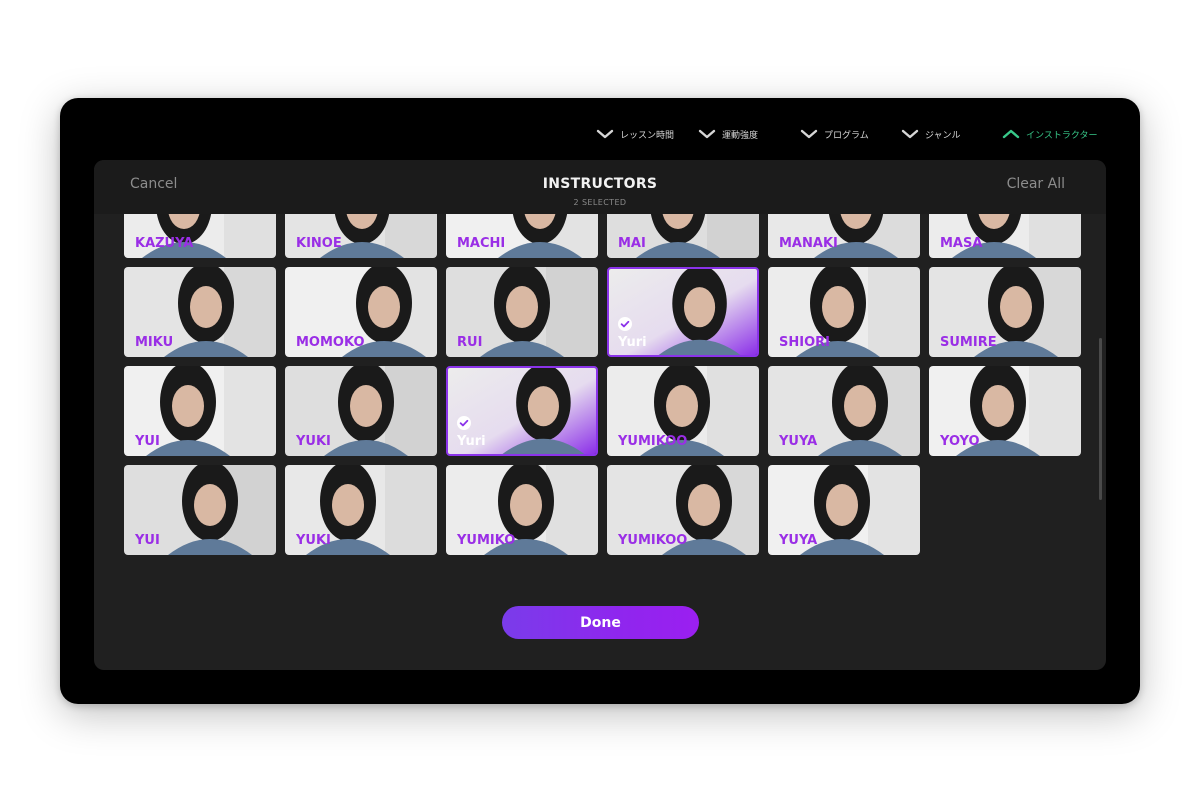  I want to click on instructor-name: RUI, so click(470, 342).